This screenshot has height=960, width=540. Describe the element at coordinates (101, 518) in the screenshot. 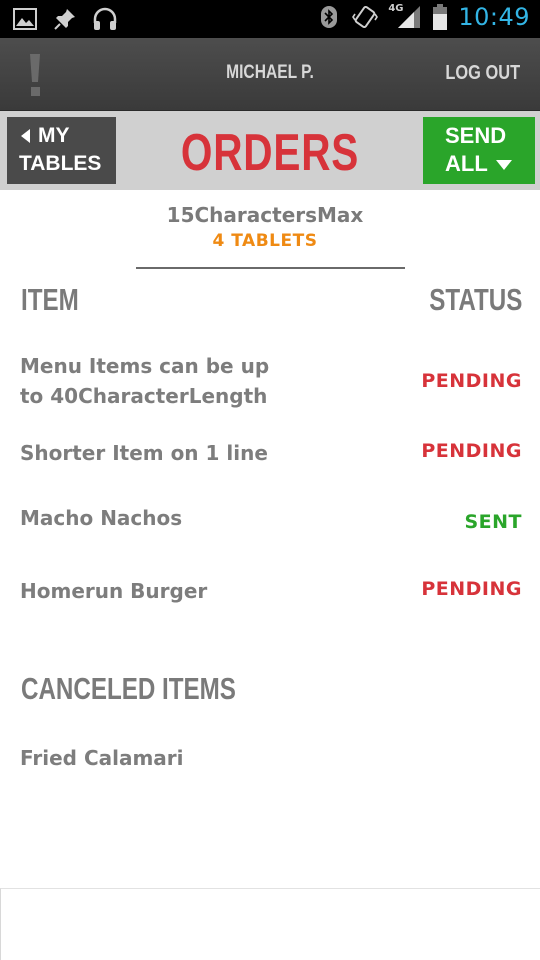

I see `order-item-name: Macho Nachos` at that location.